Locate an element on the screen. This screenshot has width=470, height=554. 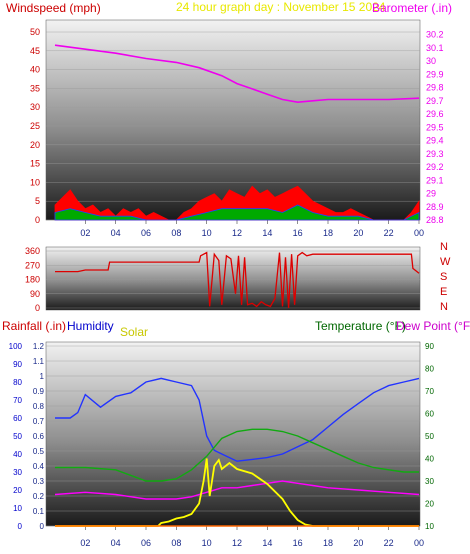
compass-label: N is located at coordinates (444, 247).